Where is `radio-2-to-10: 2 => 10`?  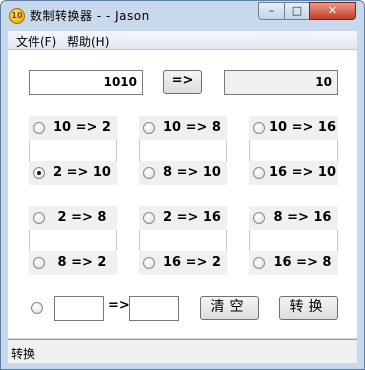
radio-2-to-10: 2 => 10 is located at coordinates (73, 173).